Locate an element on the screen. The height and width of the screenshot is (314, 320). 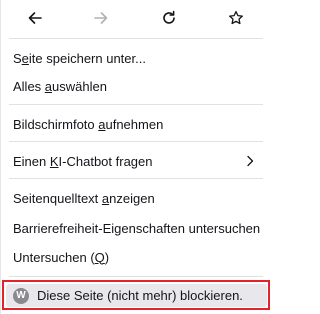
ask-ai-chatbot-label: Einen KI-Chatbot fragen is located at coordinates (83, 161).